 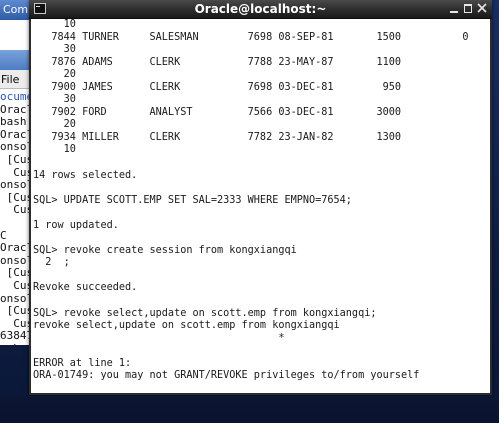 What do you see at coordinates (482, 8) in the screenshot?
I see `close-icon` at bounding box center [482, 8].